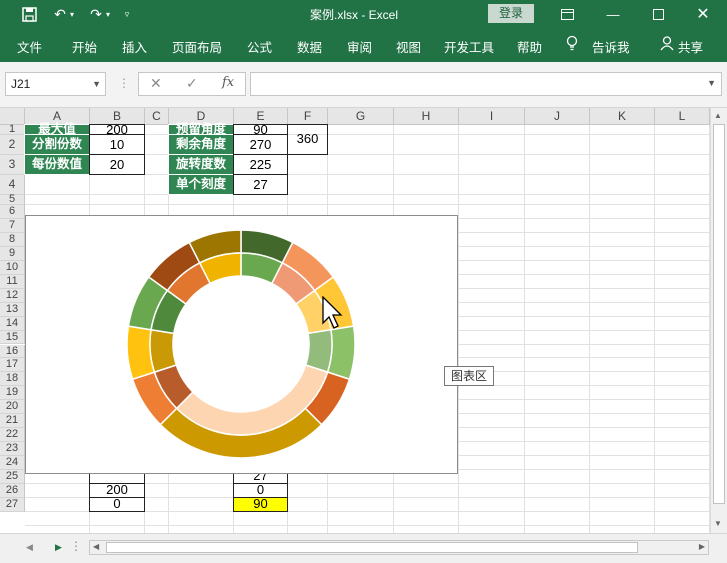 Image resolution: width=727 pixels, height=563 pixels. I want to click on row-header-20: 20, so click(12, 407).